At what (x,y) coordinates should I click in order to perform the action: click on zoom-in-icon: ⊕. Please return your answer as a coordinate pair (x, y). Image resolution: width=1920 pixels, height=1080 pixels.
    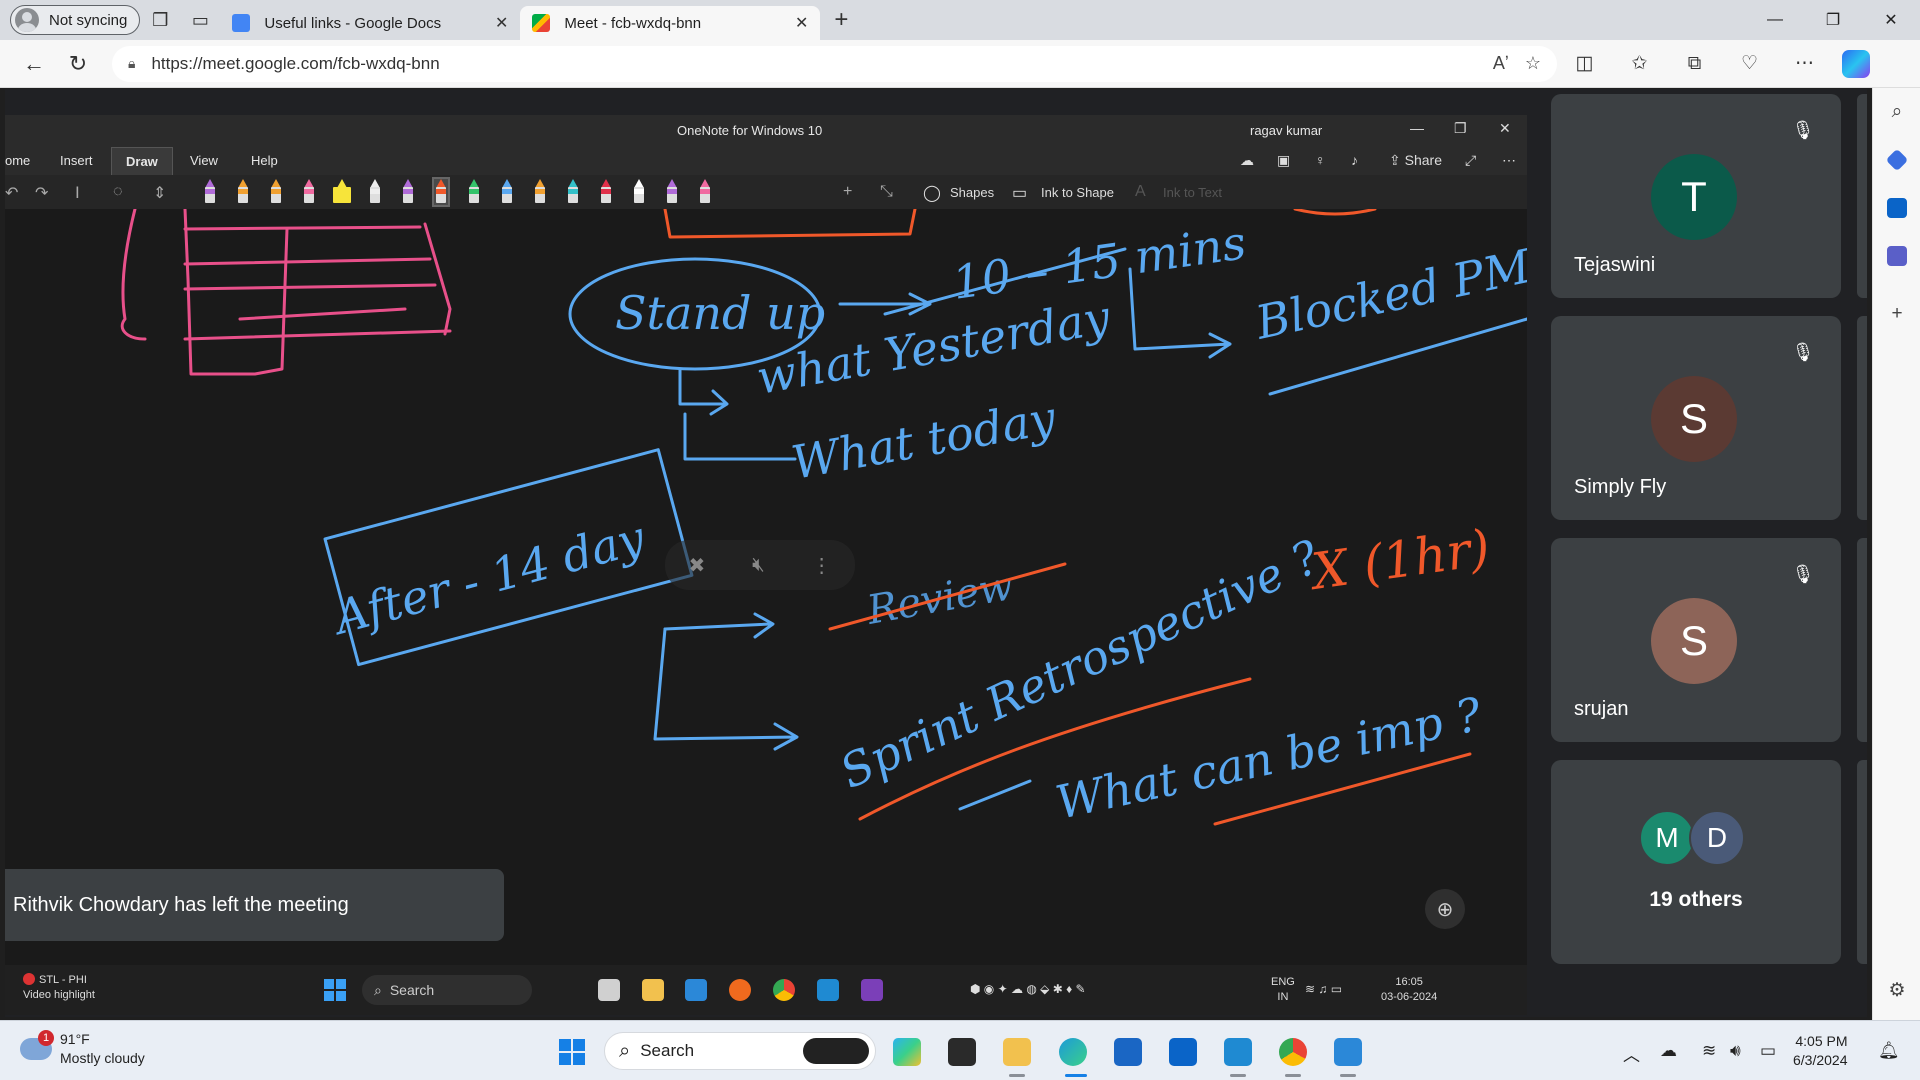
    Looking at the image, I should click on (1445, 909).